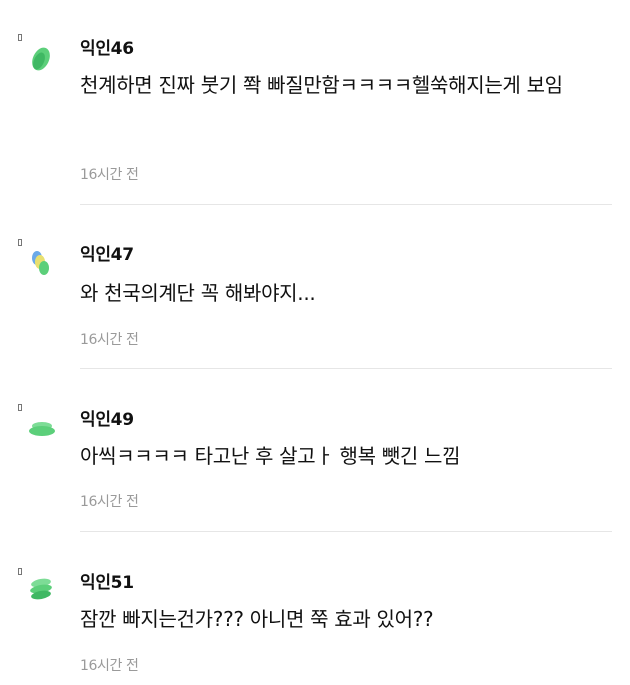  Describe the element at coordinates (107, 46) in the screenshot. I see `comment-nickname: 익인46` at that location.